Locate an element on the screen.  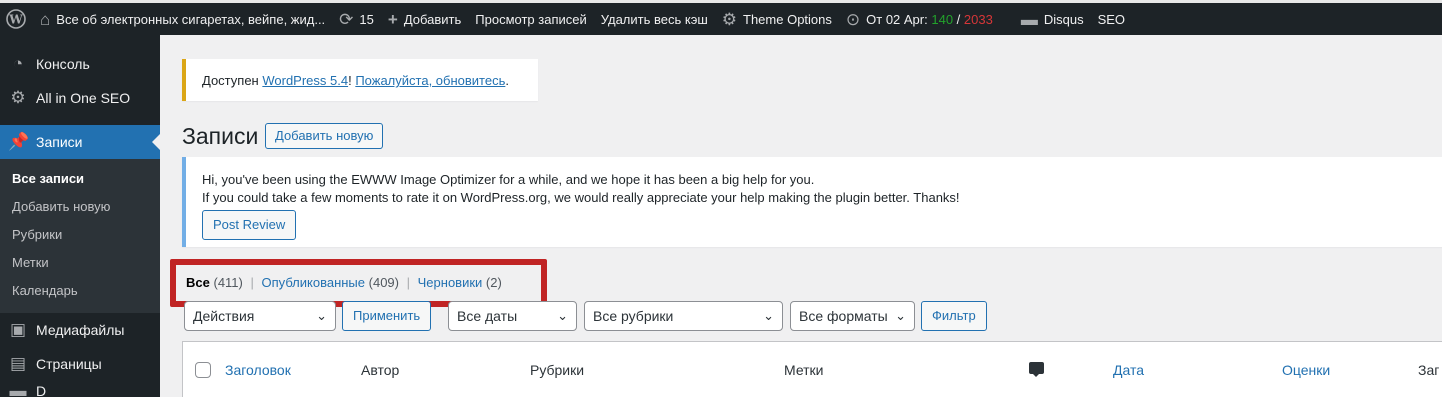
comment-icon: ▬ is located at coordinates (1029, 19).